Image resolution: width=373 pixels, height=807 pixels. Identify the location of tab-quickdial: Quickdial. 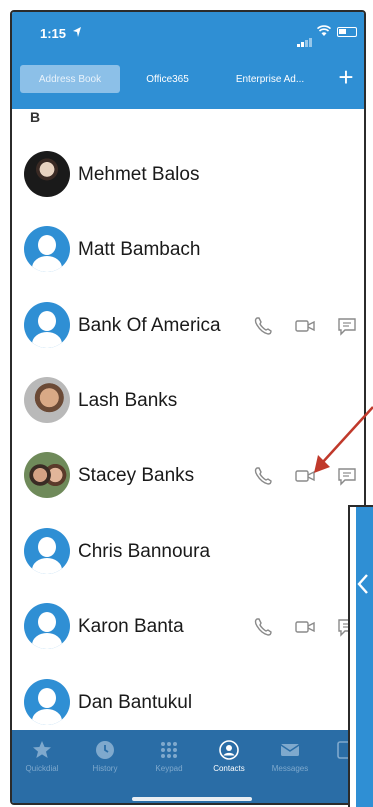
(42, 756).